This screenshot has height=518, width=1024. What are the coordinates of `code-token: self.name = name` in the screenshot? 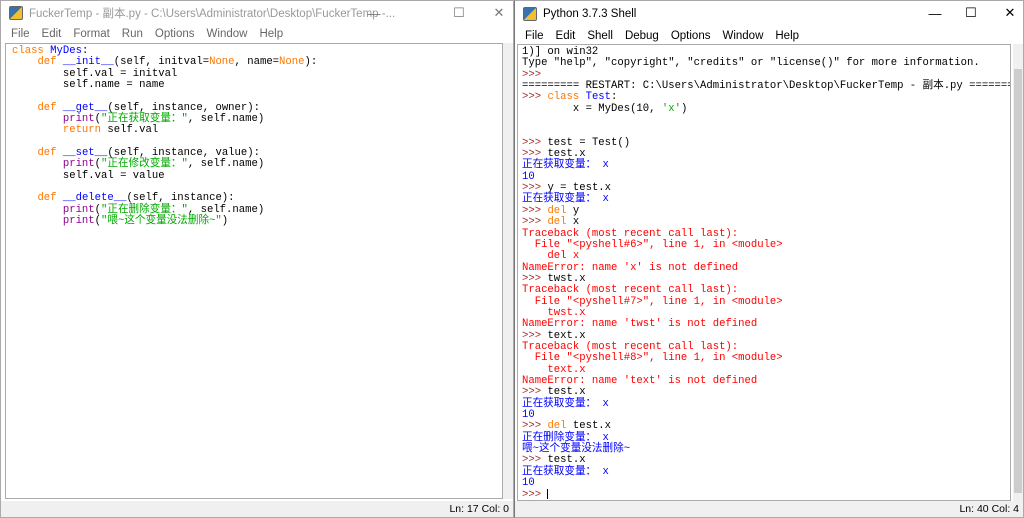 It's located at (88, 85).